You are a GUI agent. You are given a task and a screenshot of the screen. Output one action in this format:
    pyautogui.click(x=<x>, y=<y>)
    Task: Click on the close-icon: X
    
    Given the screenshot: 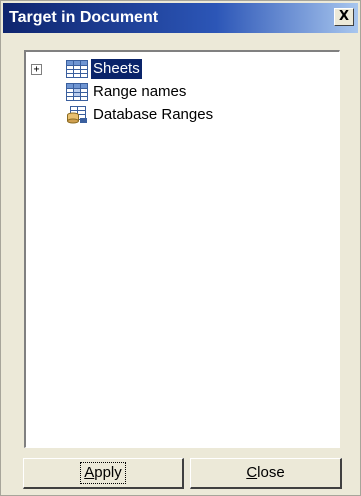 What is the action you would take?
    pyautogui.click(x=344, y=16)
    